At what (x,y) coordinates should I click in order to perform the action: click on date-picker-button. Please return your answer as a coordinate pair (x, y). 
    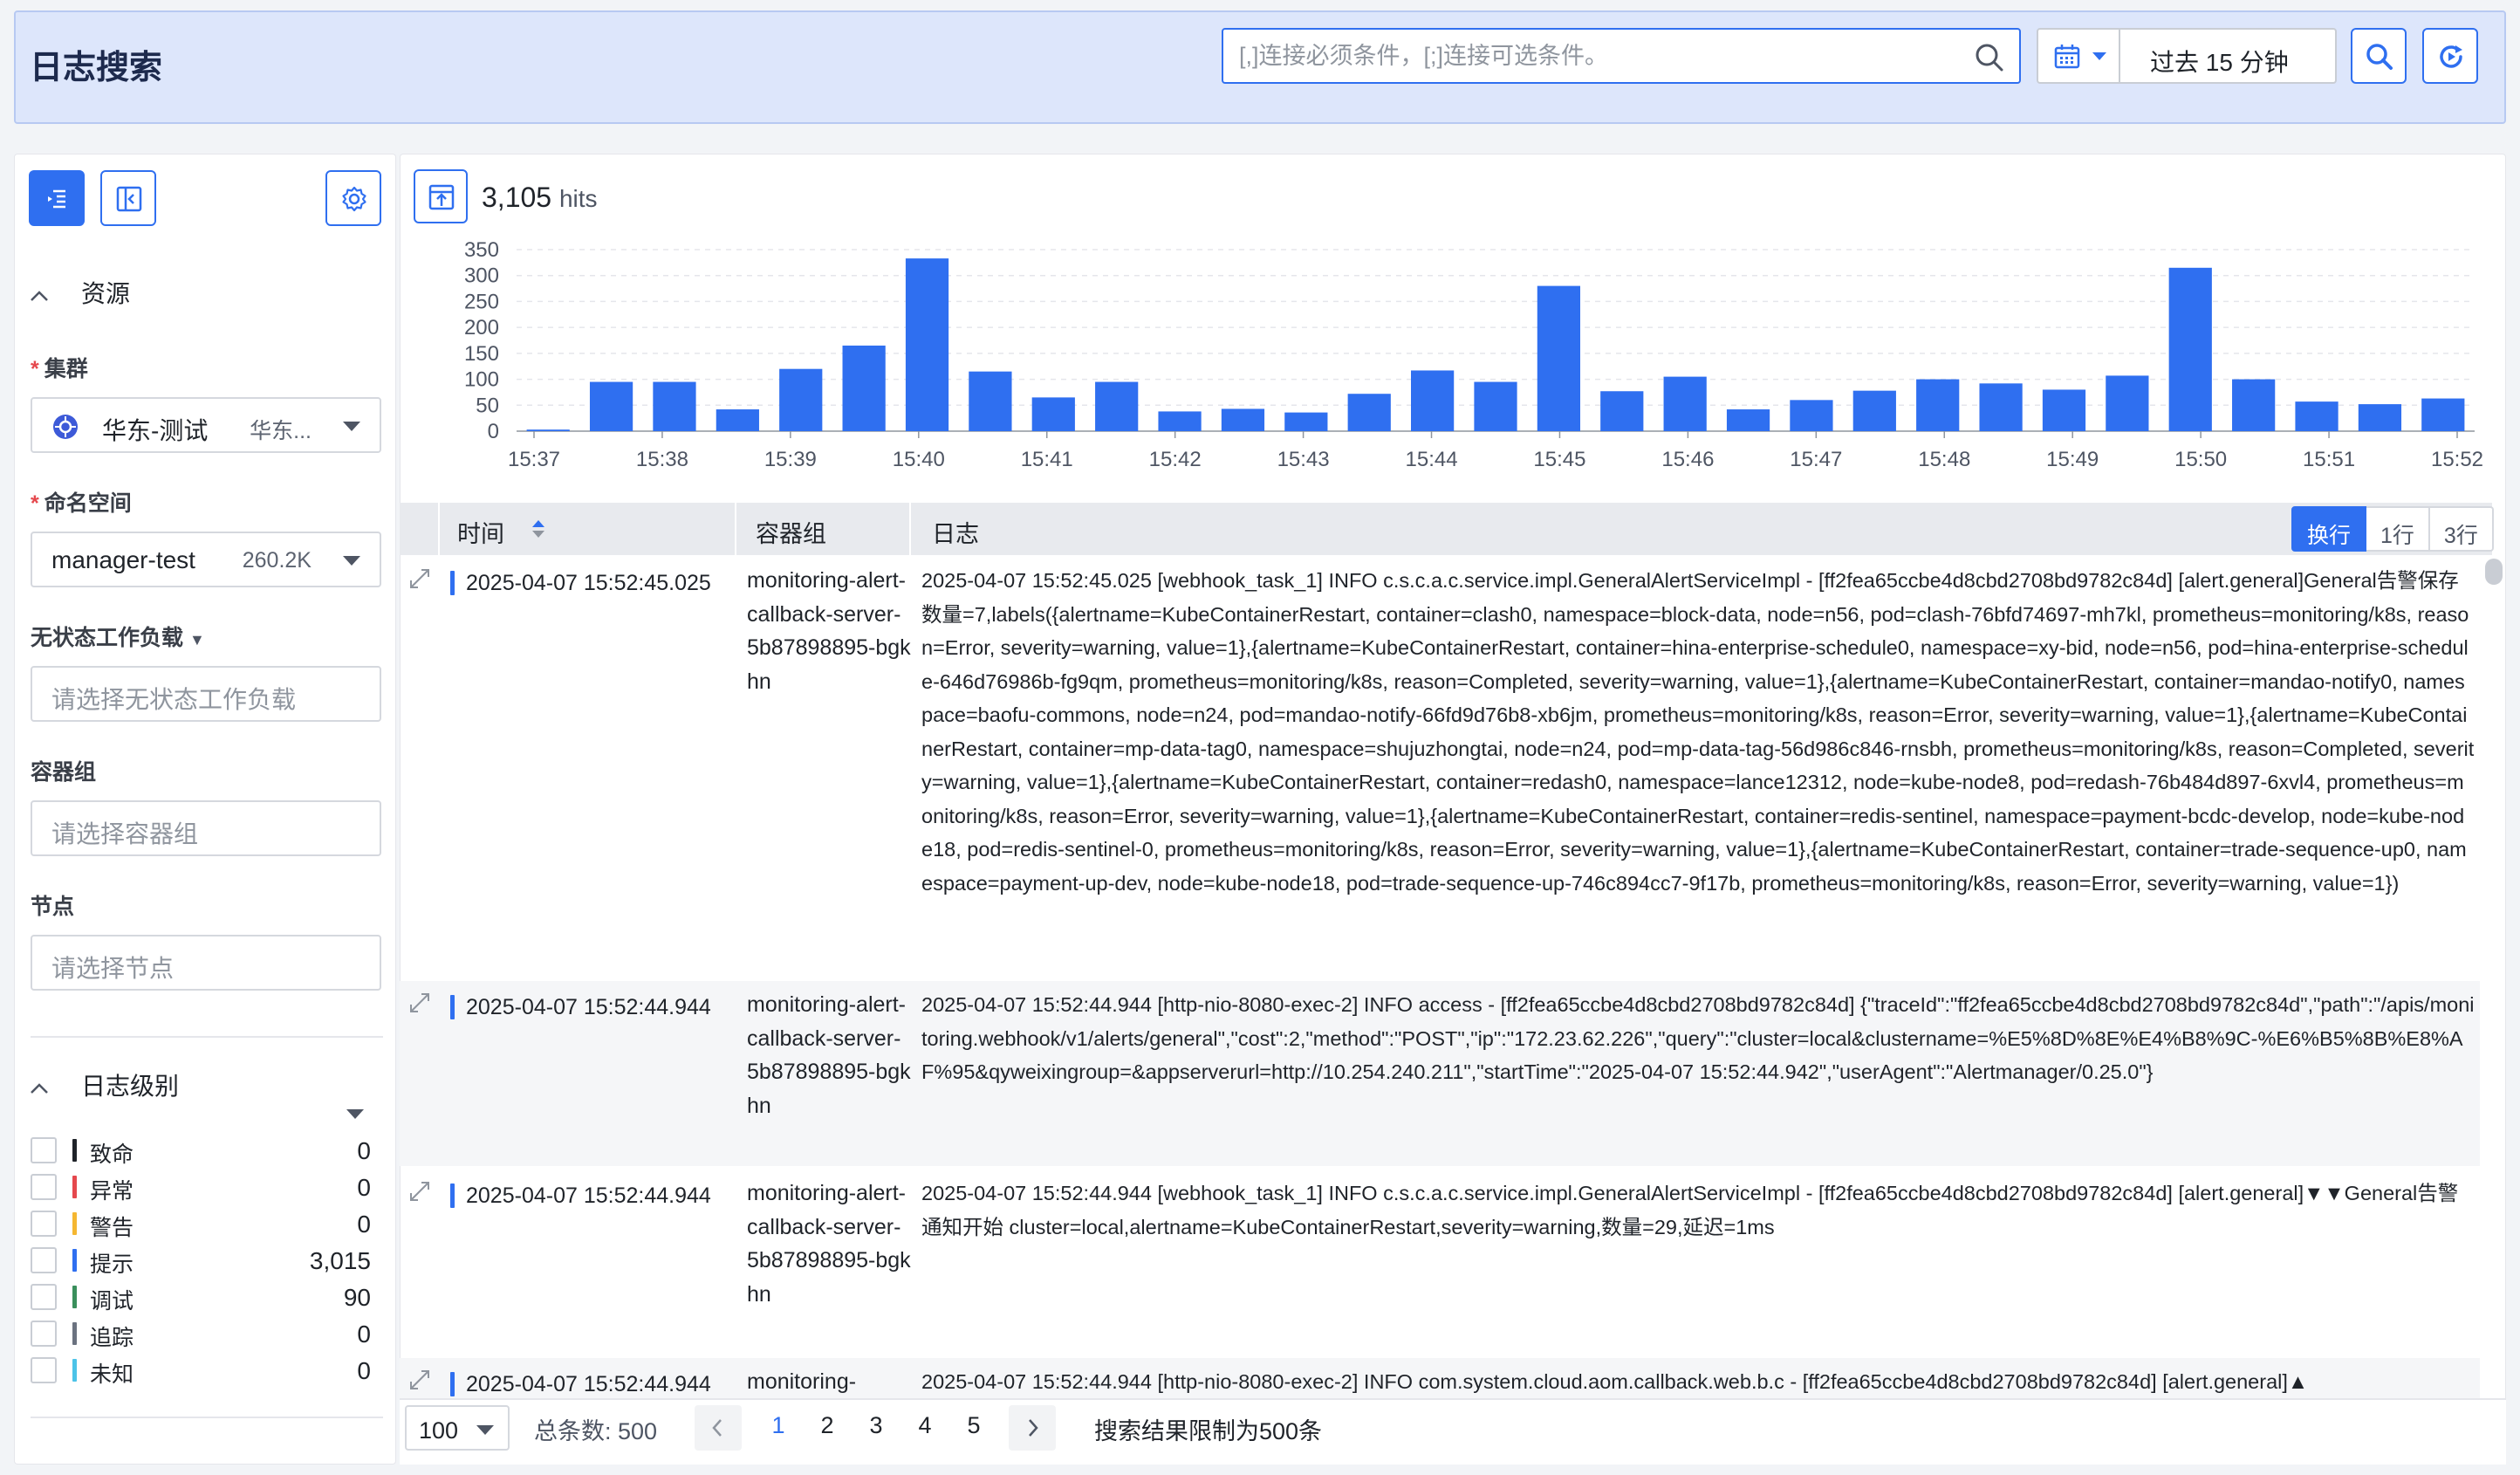
    Looking at the image, I should click on (2078, 56).